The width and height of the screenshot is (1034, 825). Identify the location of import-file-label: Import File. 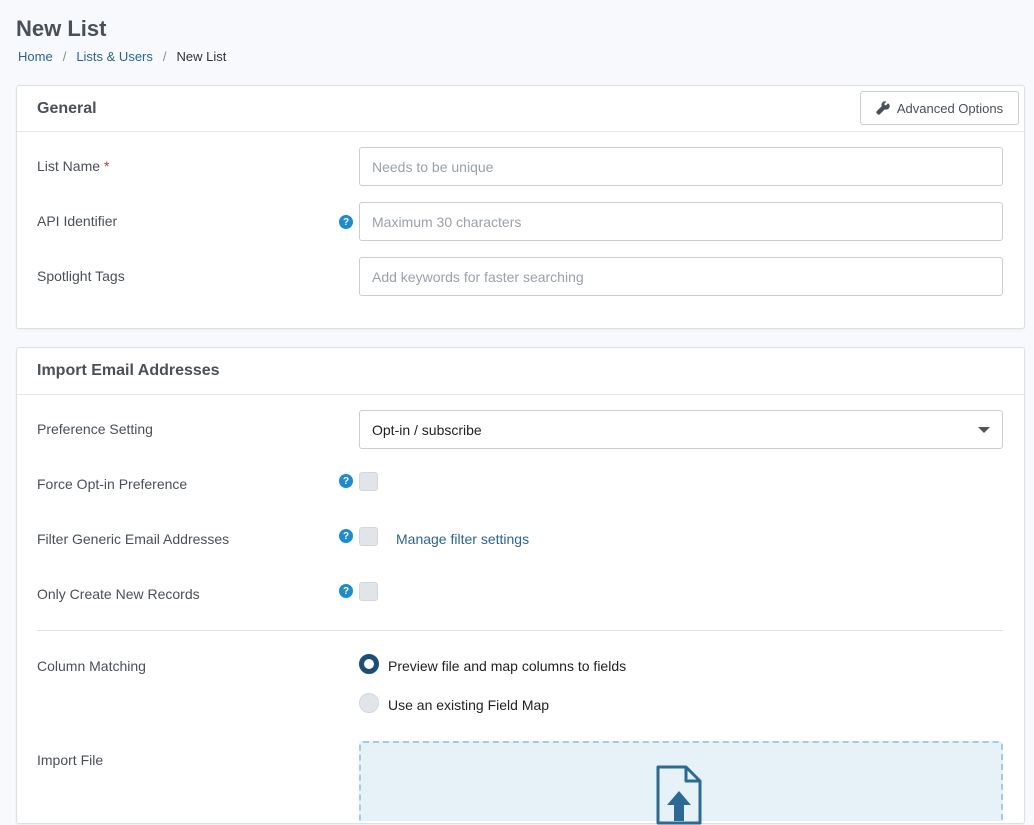
(70, 760).